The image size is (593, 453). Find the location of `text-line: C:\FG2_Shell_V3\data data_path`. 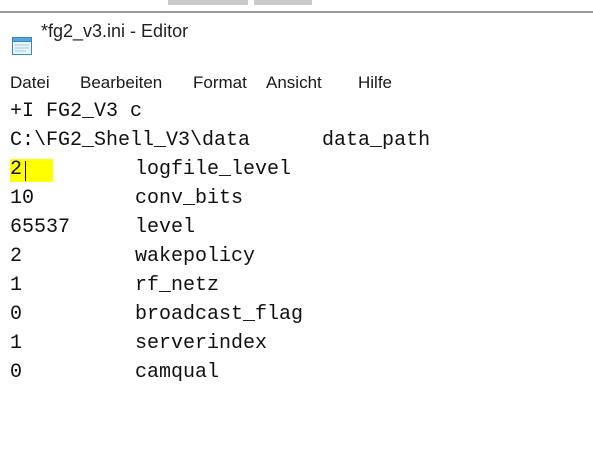

text-line: C:\FG2_Shell_V3\data data_path is located at coordinates (220, 142).